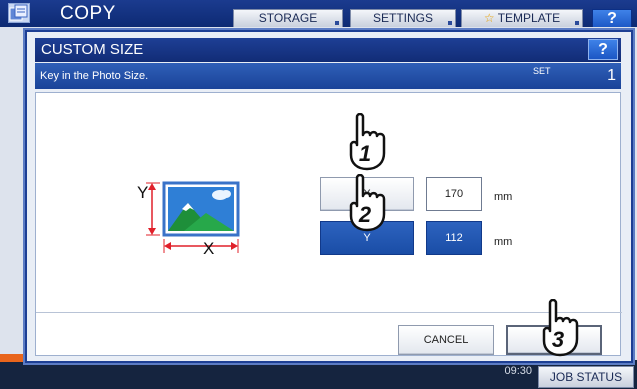  I want to click on x-value-field: 170, so click(454, 194).